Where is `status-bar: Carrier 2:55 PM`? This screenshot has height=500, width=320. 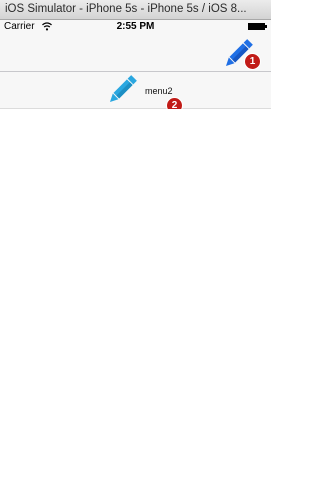
status-bar: Carrier 2:55 PM is located at coordinates (135, 27).